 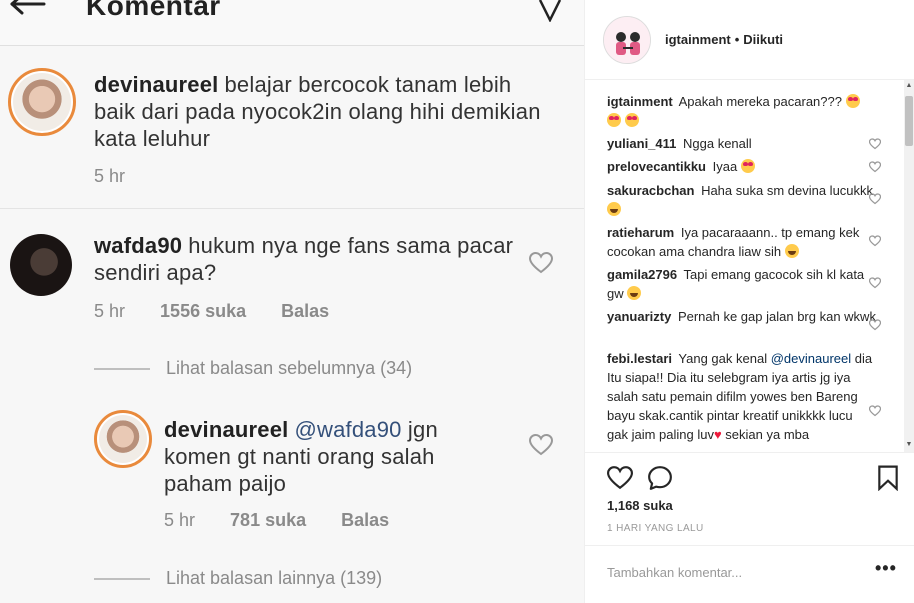 What do you see at coordinates (28, 7) in the screenshot?
I see `back-arrow-icon` at bounding box center [28, 7].